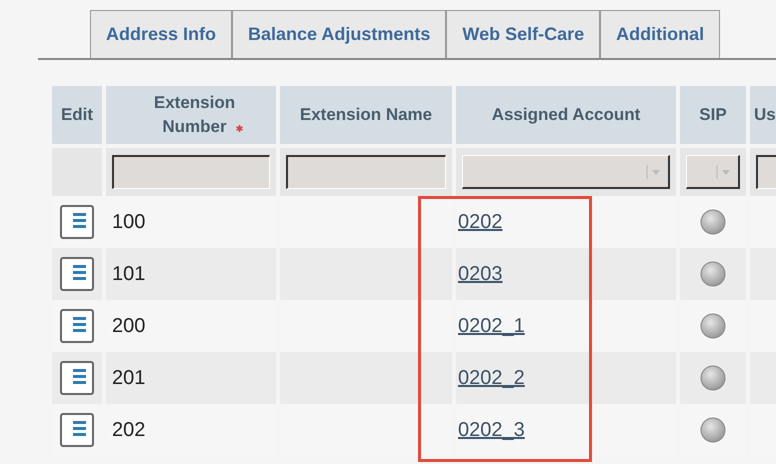 Image resolution: width=776 pixels, height=464 pixels. Describe the element at coordinates (480, 274) in the screenshot. I see `account-link: 0203` at that location.